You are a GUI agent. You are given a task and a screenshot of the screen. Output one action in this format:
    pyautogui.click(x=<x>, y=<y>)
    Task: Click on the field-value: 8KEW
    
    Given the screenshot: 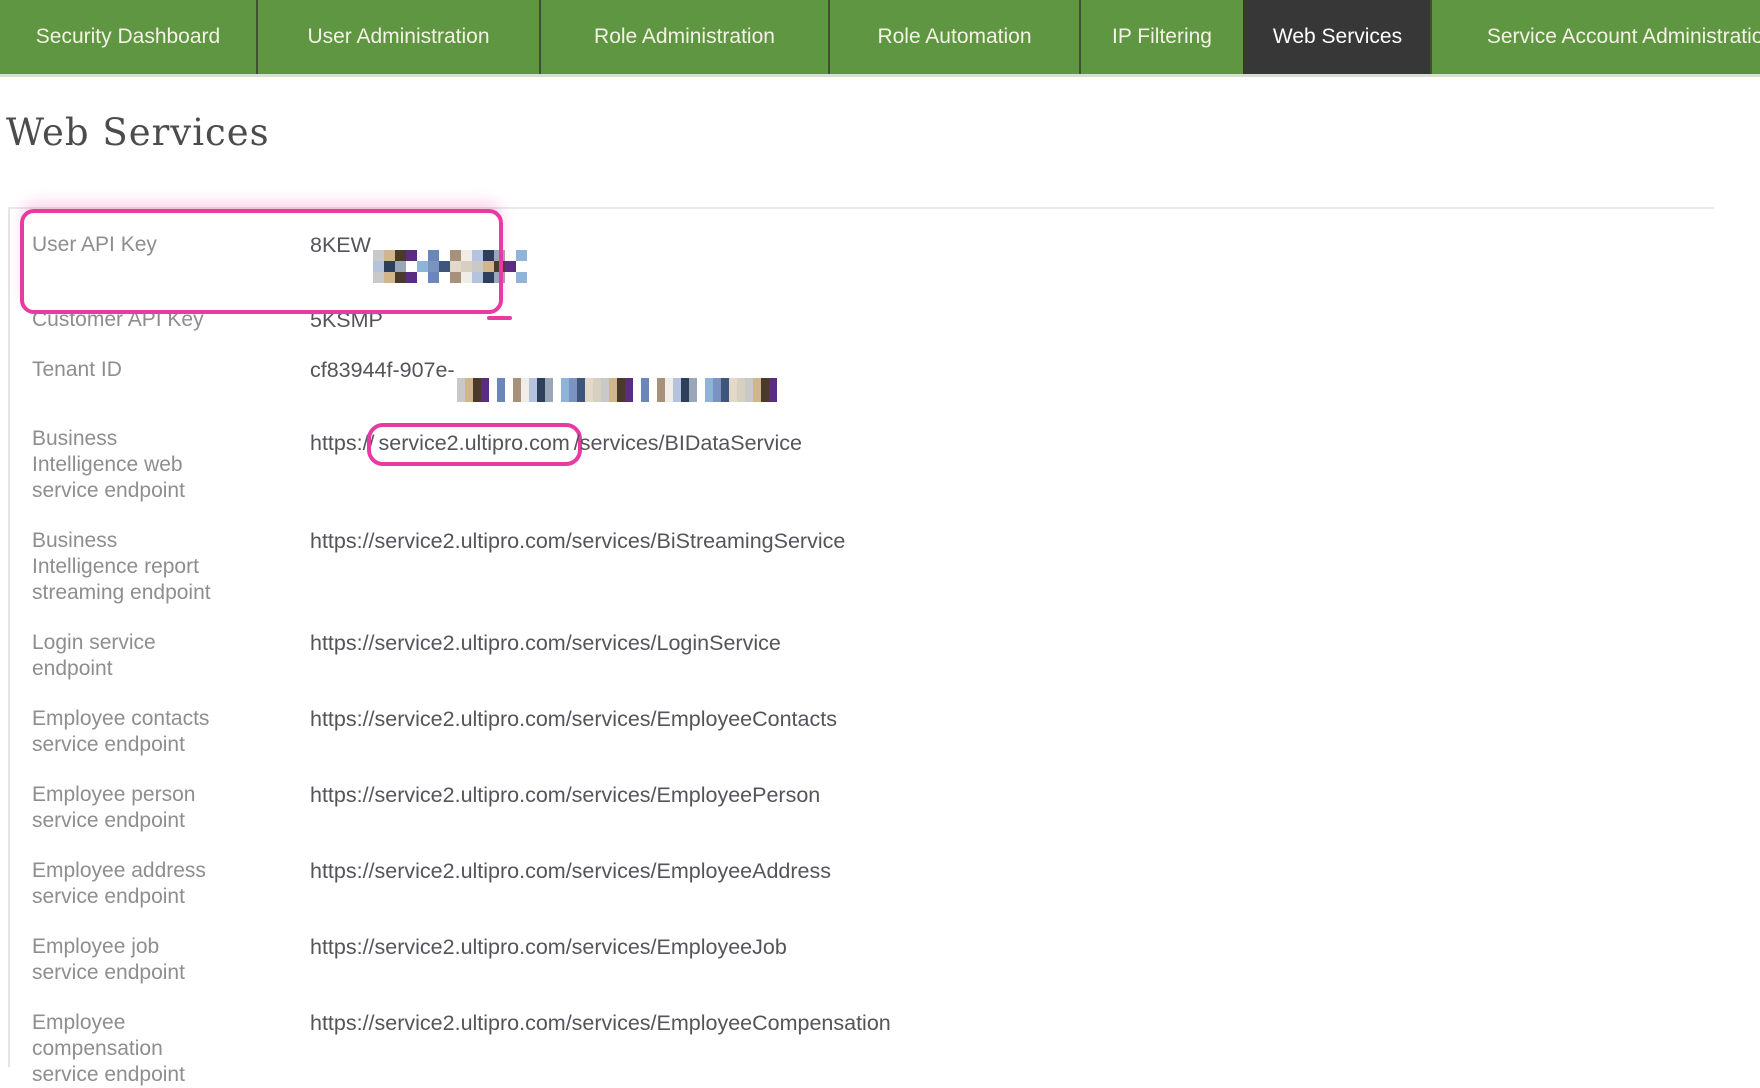 What is the action you would take?
    pyautogui.click(x=418, y=257)
    